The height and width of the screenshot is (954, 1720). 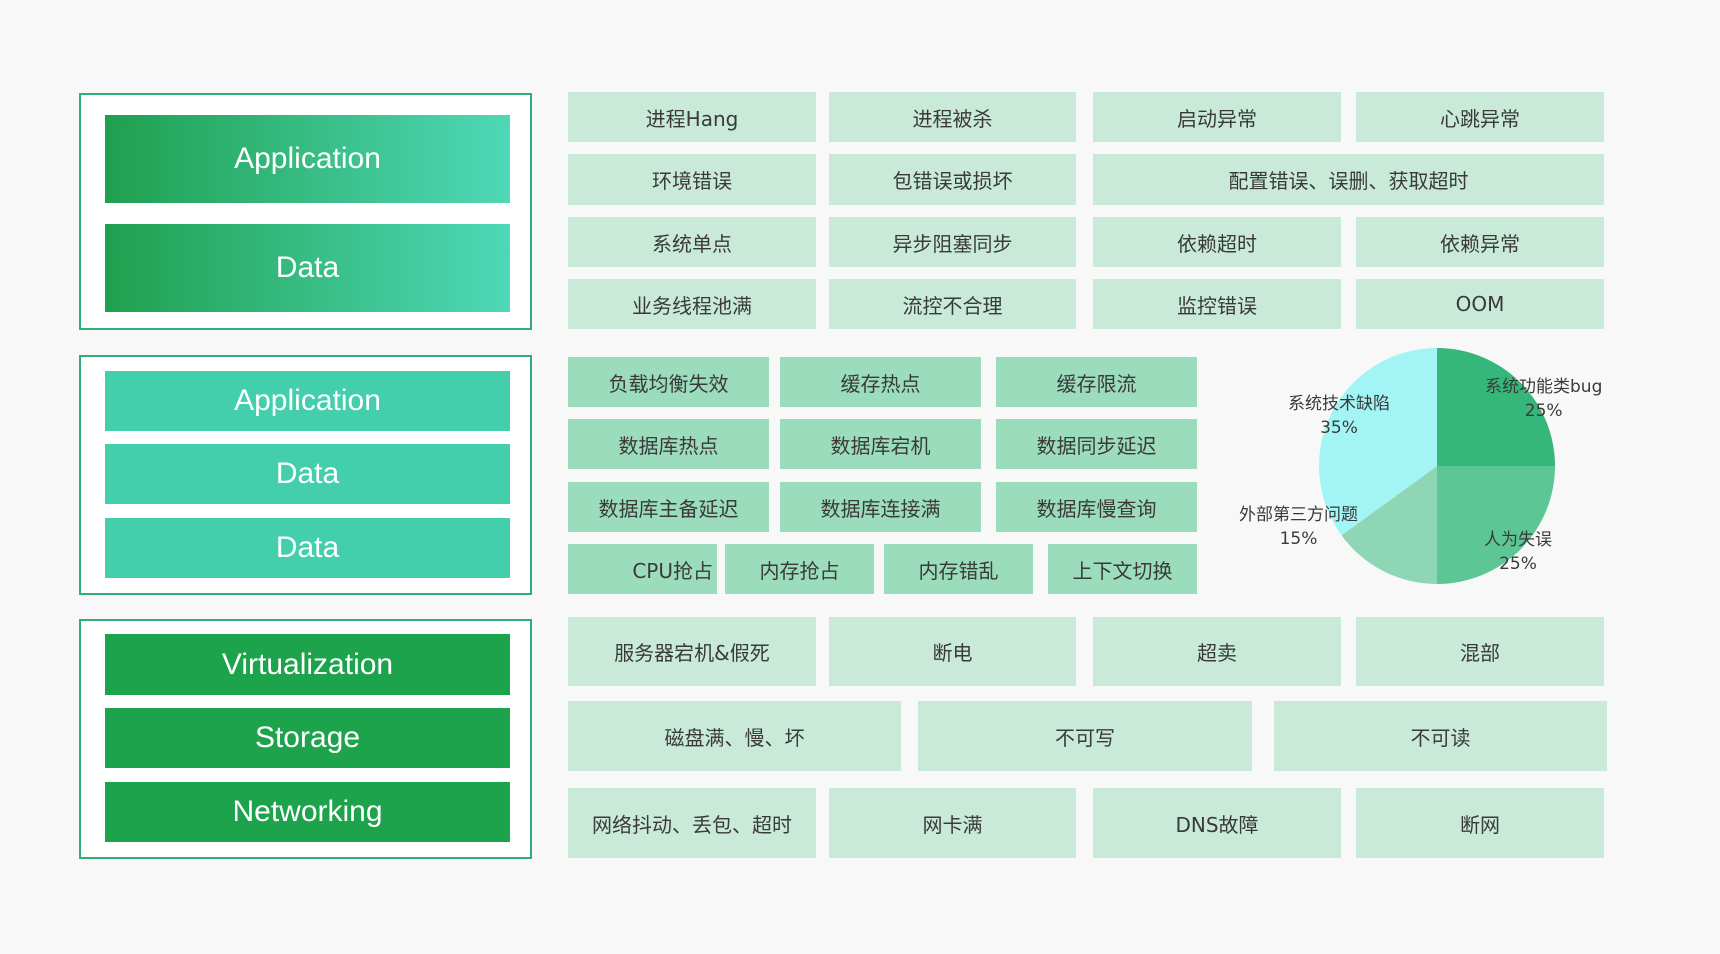 I want to click on fault-cell: 进程Hang, so click(x=692, y=117).